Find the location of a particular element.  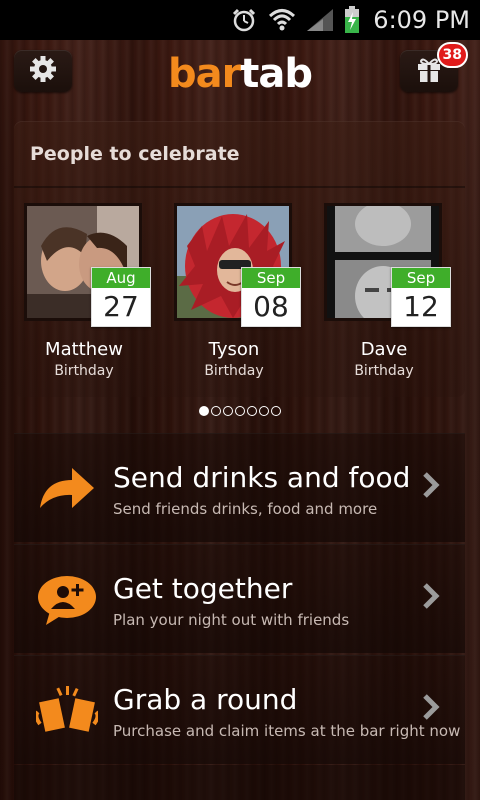

calendar-month: Aug is located at coordinates (121, 278).